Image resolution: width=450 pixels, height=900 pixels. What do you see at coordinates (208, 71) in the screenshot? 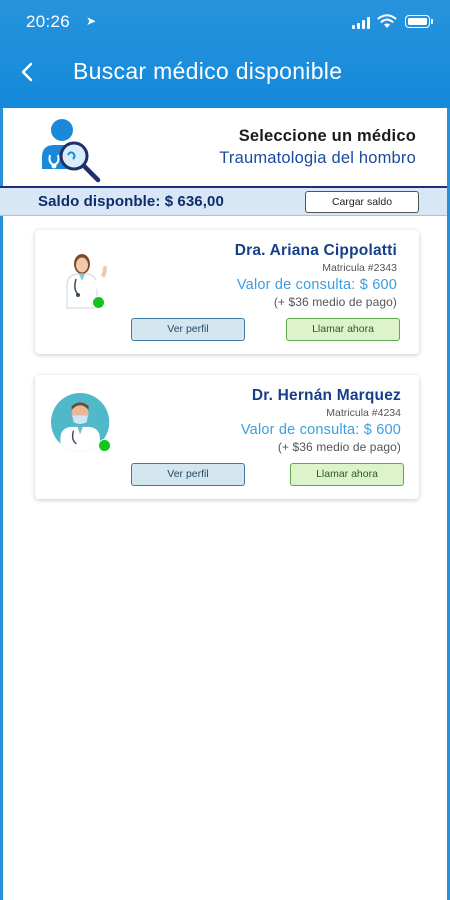
I see `page-title: Buscar médico disponible` at bounding box center [208, 71].